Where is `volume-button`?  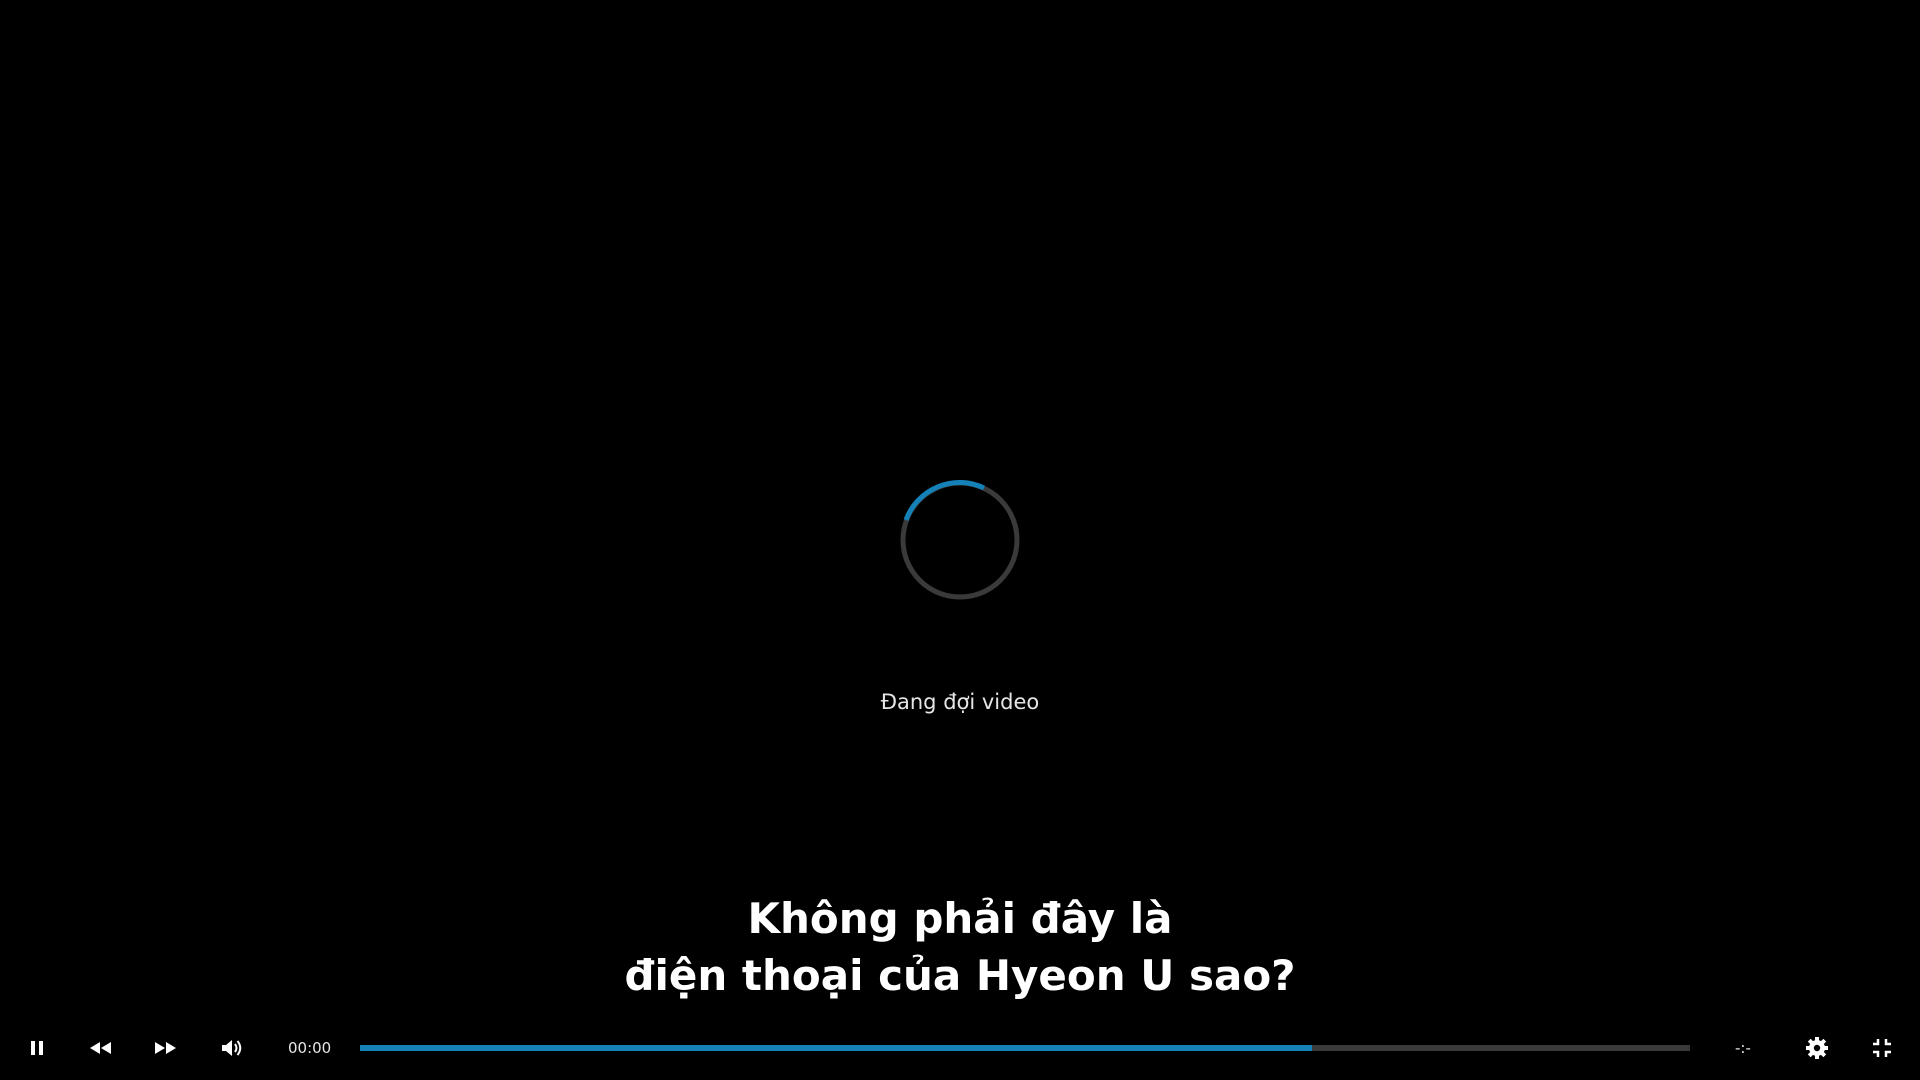 volume-button is located at coordinates (232, 1048).